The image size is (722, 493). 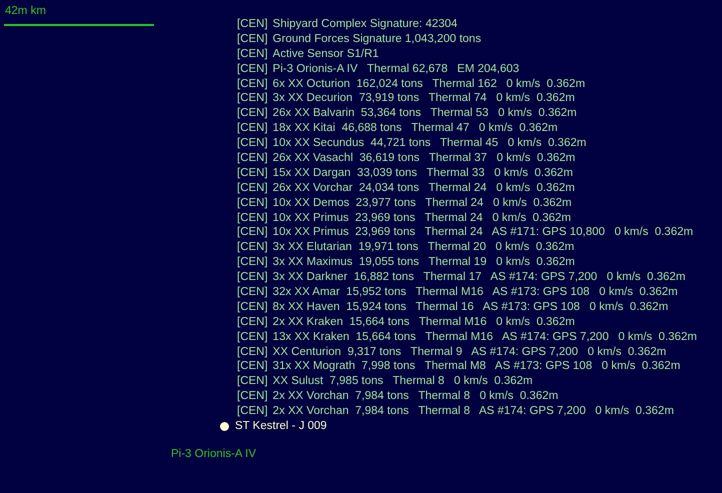 What do you see at coordinates (224, 427) in the screenshot?
I see `fleet-icon` at bounding box center [224, 427].